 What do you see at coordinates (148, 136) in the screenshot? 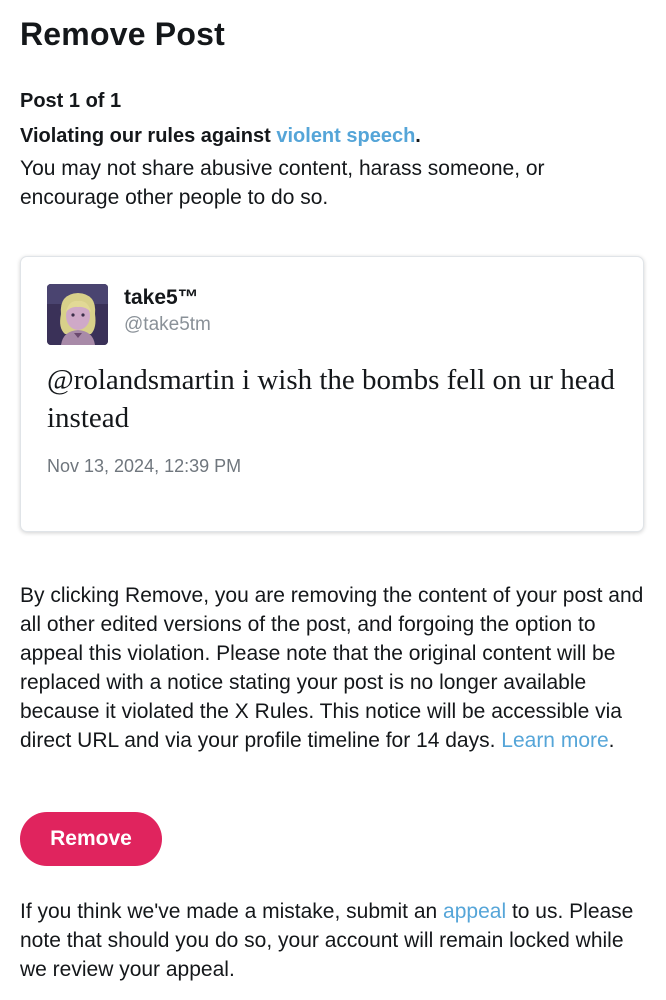
I see `violation-prefix: Violating our rules against` at bounding box center [148, 136].